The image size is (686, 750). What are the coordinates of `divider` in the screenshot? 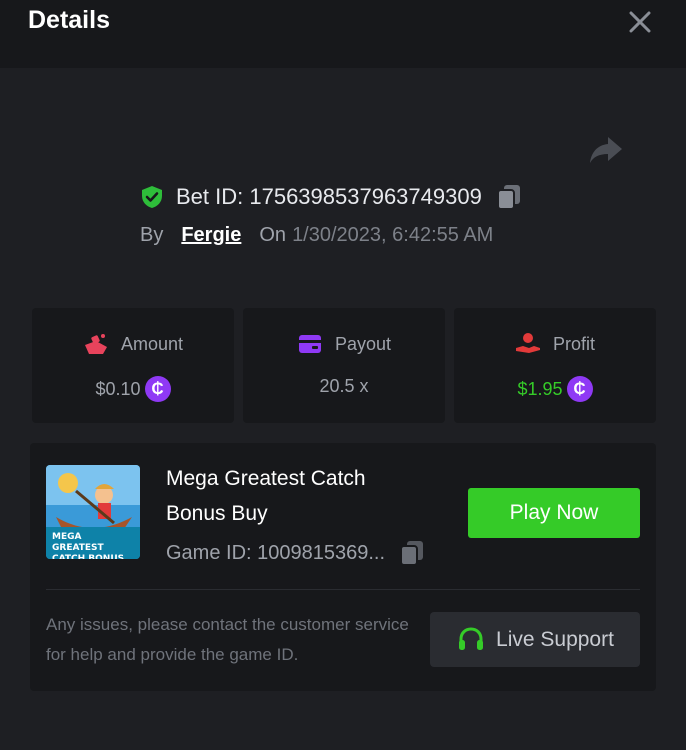 It's located at (343, 589).